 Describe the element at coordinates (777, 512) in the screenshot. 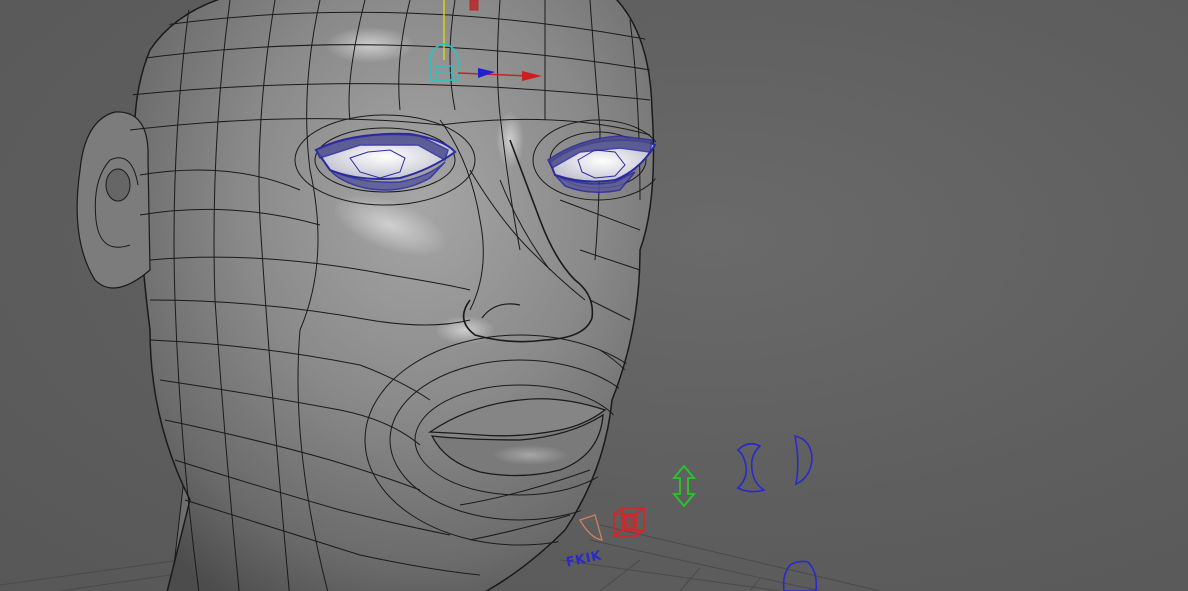

I see `curved-rotate-icon` at that location.